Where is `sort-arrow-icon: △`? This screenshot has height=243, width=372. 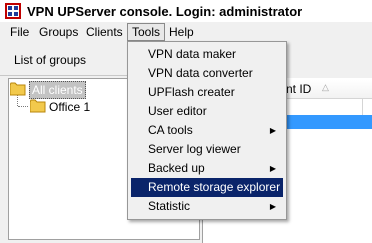 sort-arrow-icon: △ is located at coordinates (325, 87).